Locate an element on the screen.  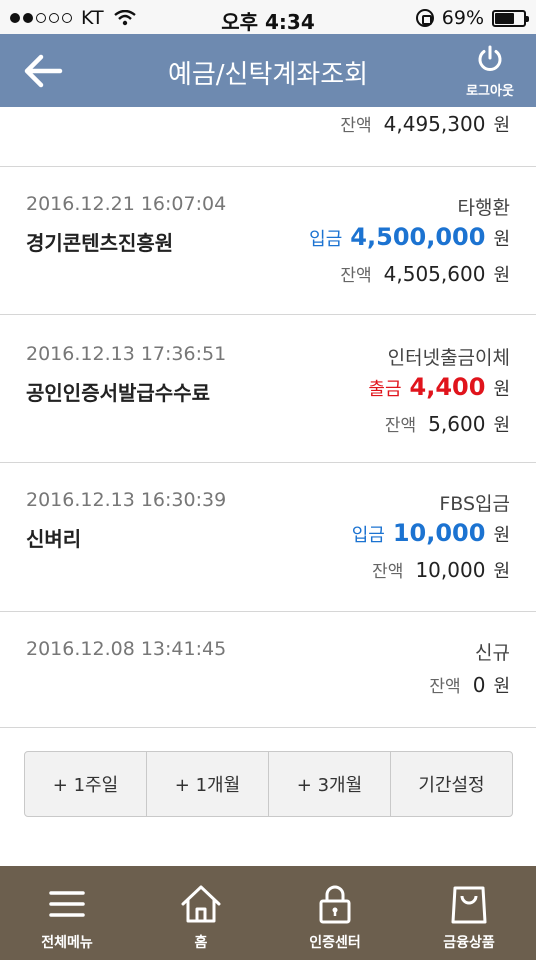
nav-label: 홈 is located at coordinates (201, 943).